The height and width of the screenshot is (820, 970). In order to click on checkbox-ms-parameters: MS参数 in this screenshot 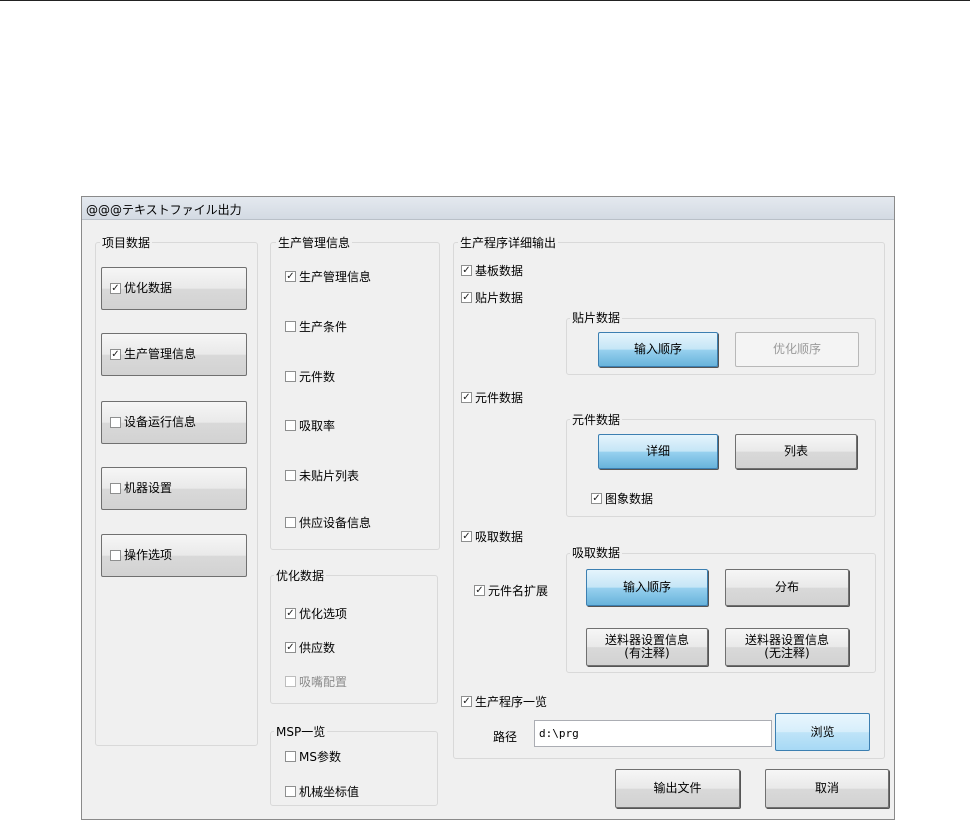, I will do `click(313, 756)`.